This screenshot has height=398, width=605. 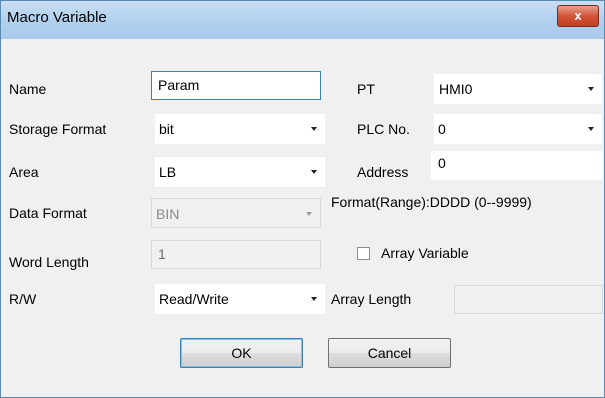 What do you see at coordinates (240, 129) in the screenshot?
I see `storage-format-select: bit` at bounding box center [240, 129].